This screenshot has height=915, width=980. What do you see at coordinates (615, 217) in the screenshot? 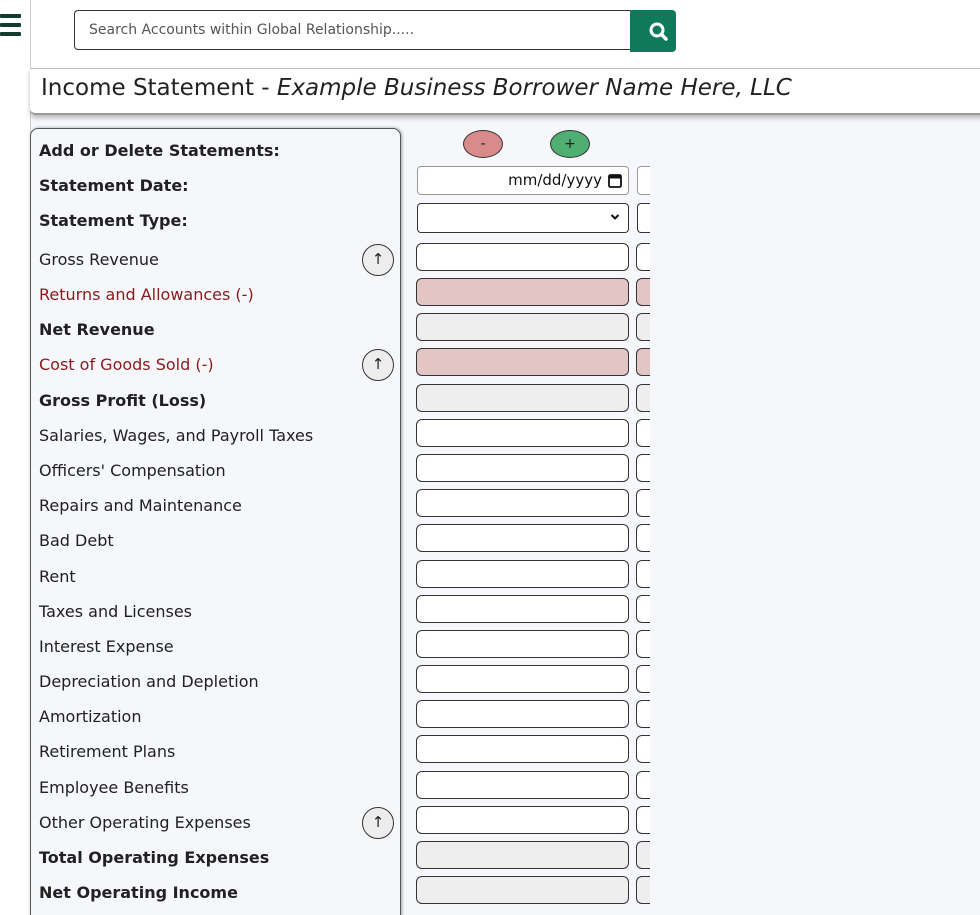
I see `chevron-down-icon` at bounding box center [615, 217].